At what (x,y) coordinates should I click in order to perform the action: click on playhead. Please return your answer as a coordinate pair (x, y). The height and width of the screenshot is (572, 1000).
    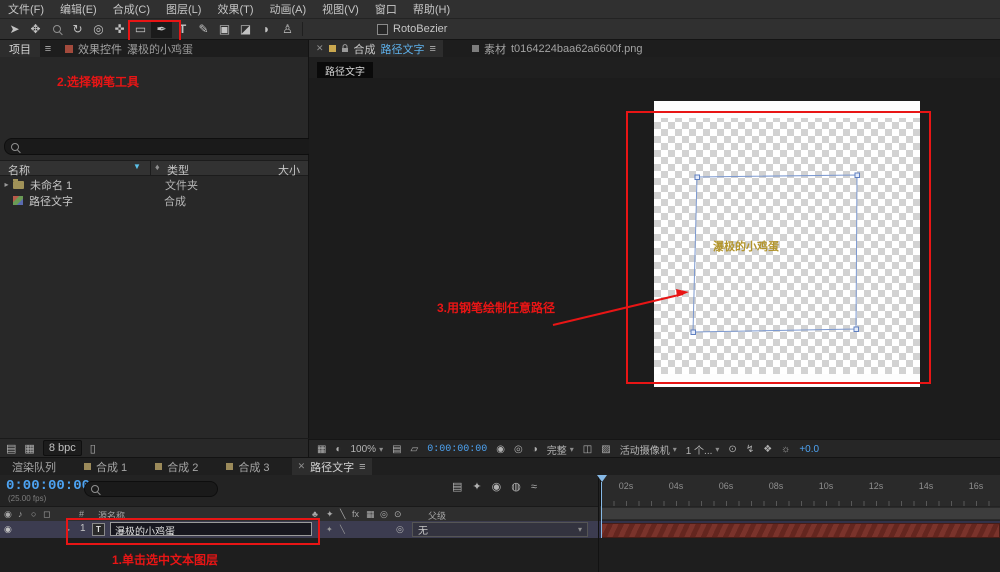
    Looking at the image, I should click on (602, 478).